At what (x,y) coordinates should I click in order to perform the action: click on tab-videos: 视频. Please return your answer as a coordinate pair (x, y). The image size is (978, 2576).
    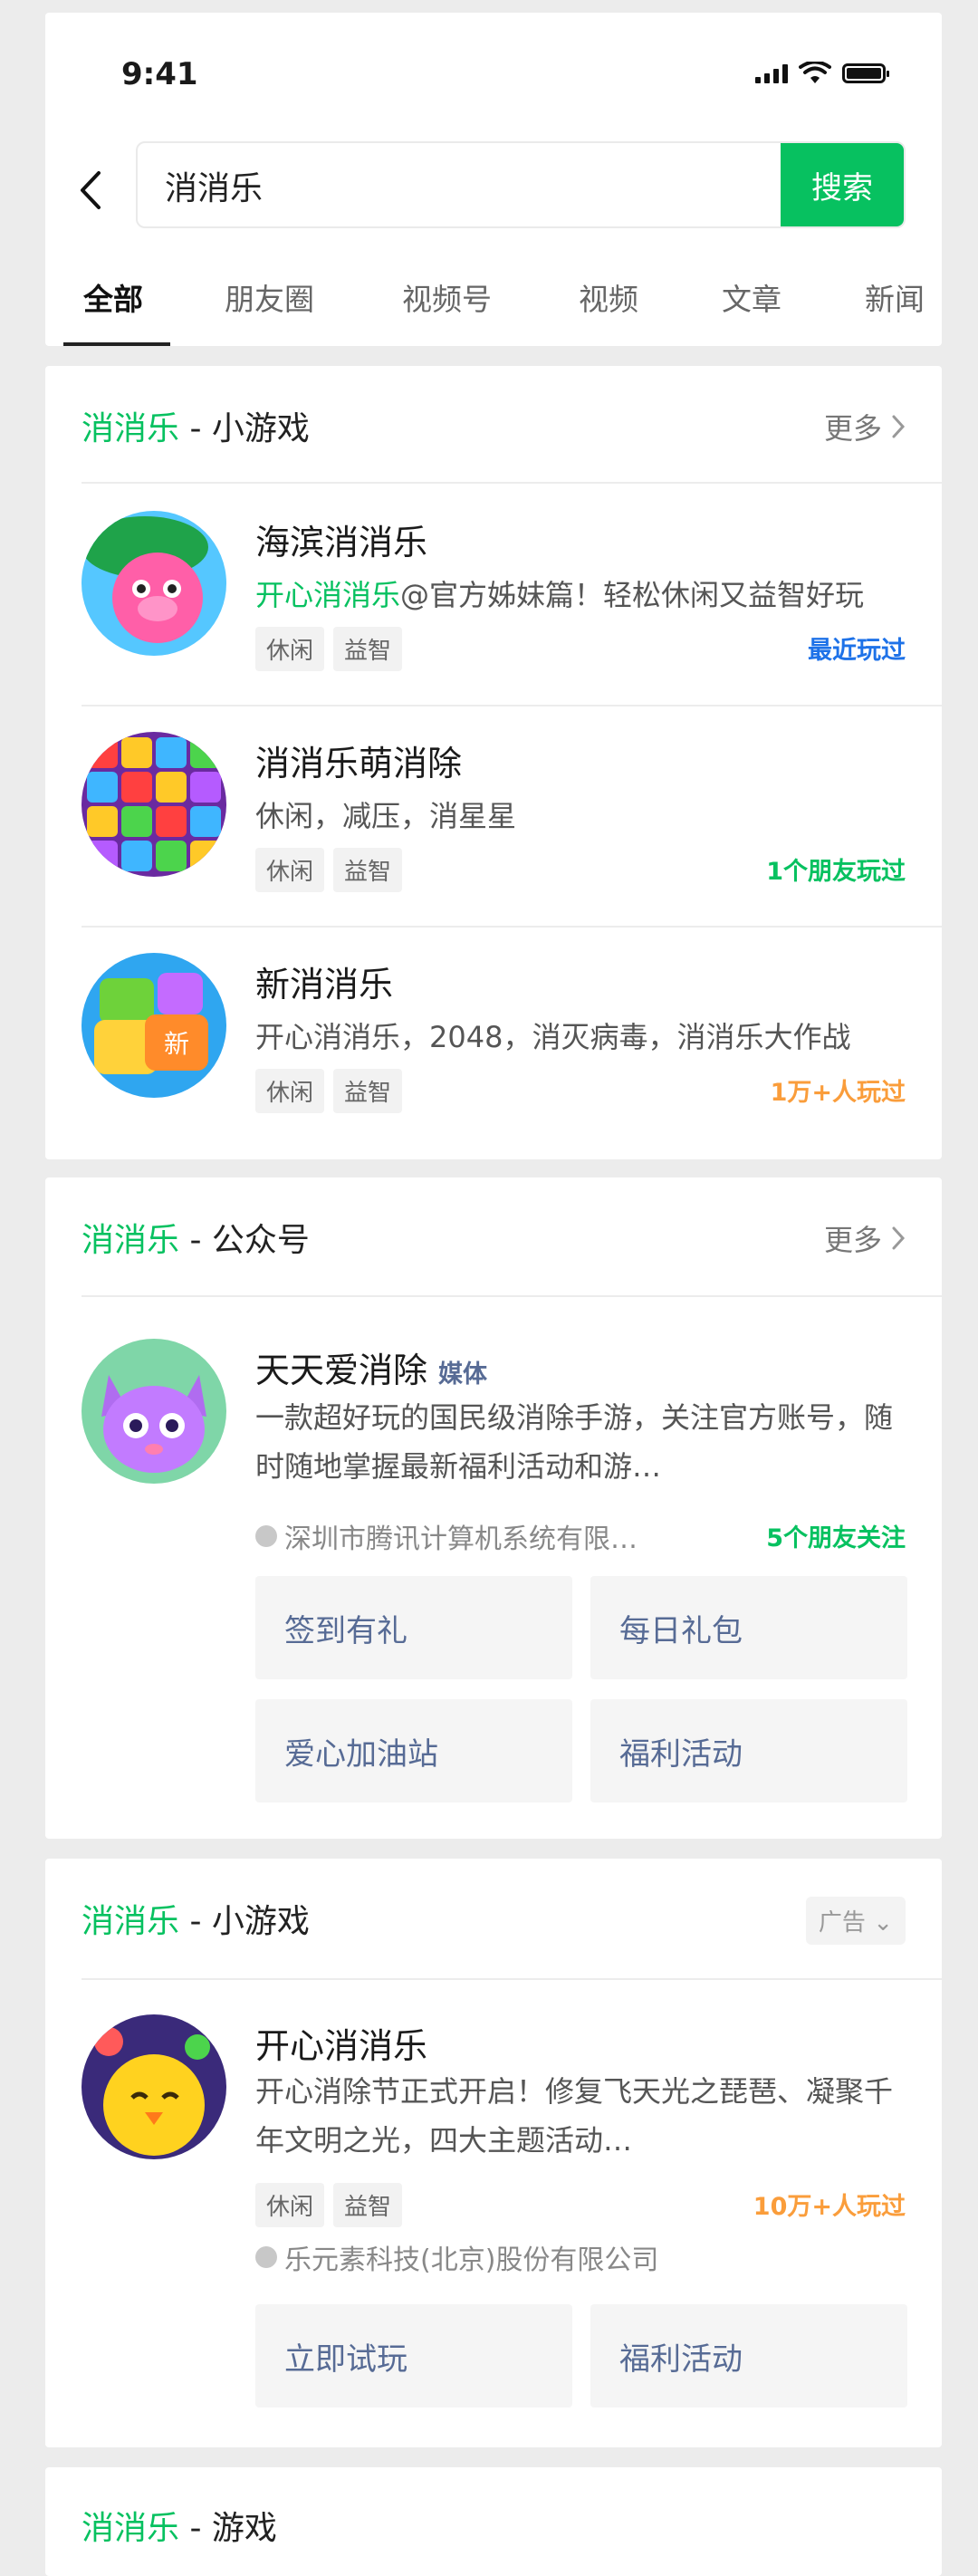
    Looking at the image, I should click on (609, 297).